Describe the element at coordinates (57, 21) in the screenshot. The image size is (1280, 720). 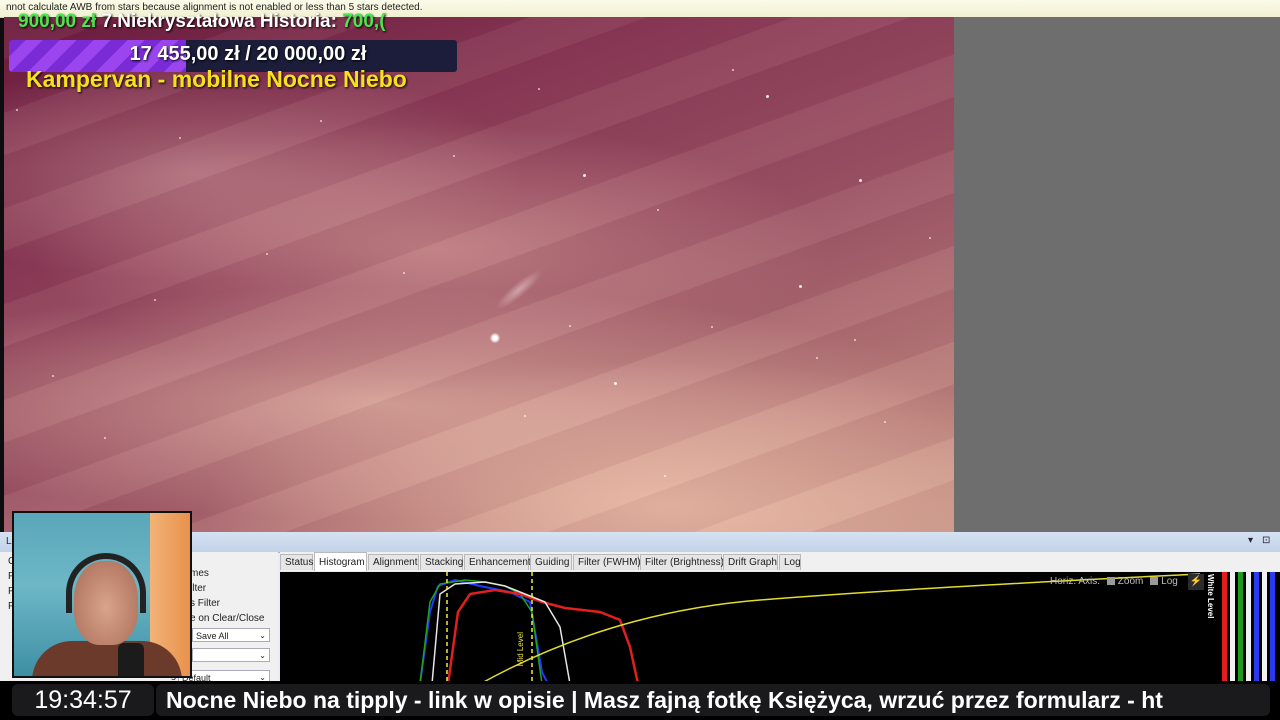
I see `donation-amount-left: 900,00 zł` at that location.